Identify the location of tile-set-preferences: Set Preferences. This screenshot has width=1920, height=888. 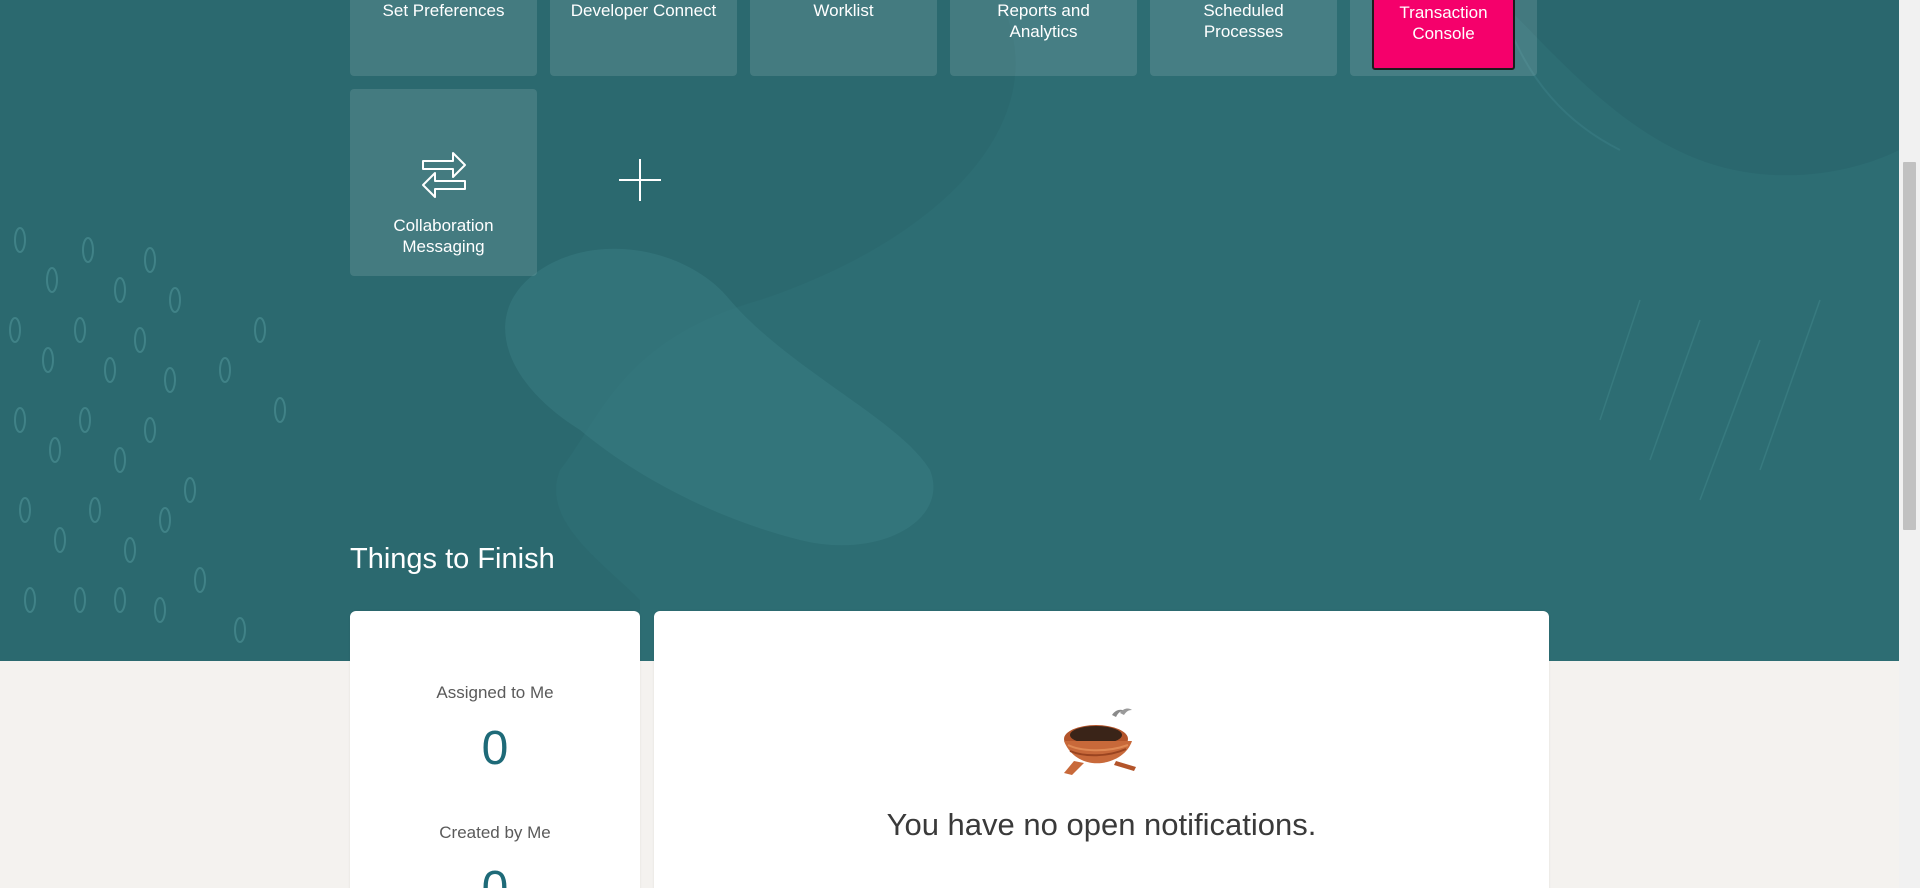
(443, 38).